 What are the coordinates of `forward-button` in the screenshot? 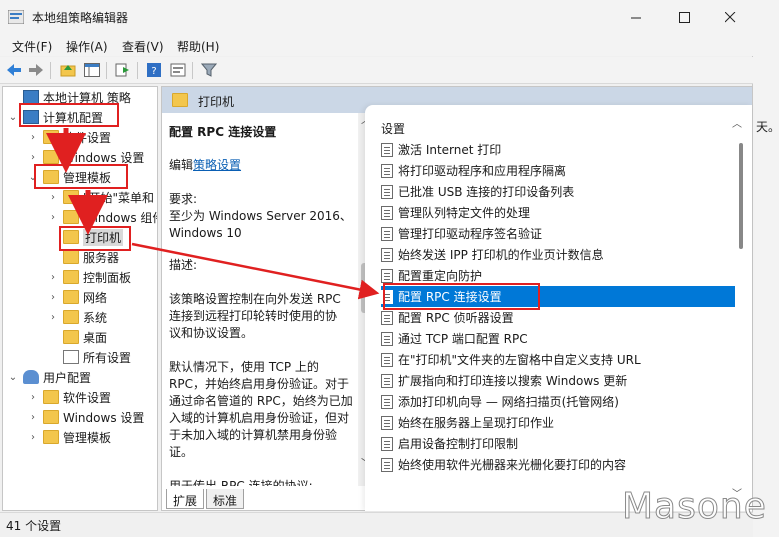 It's located at (36, 70).